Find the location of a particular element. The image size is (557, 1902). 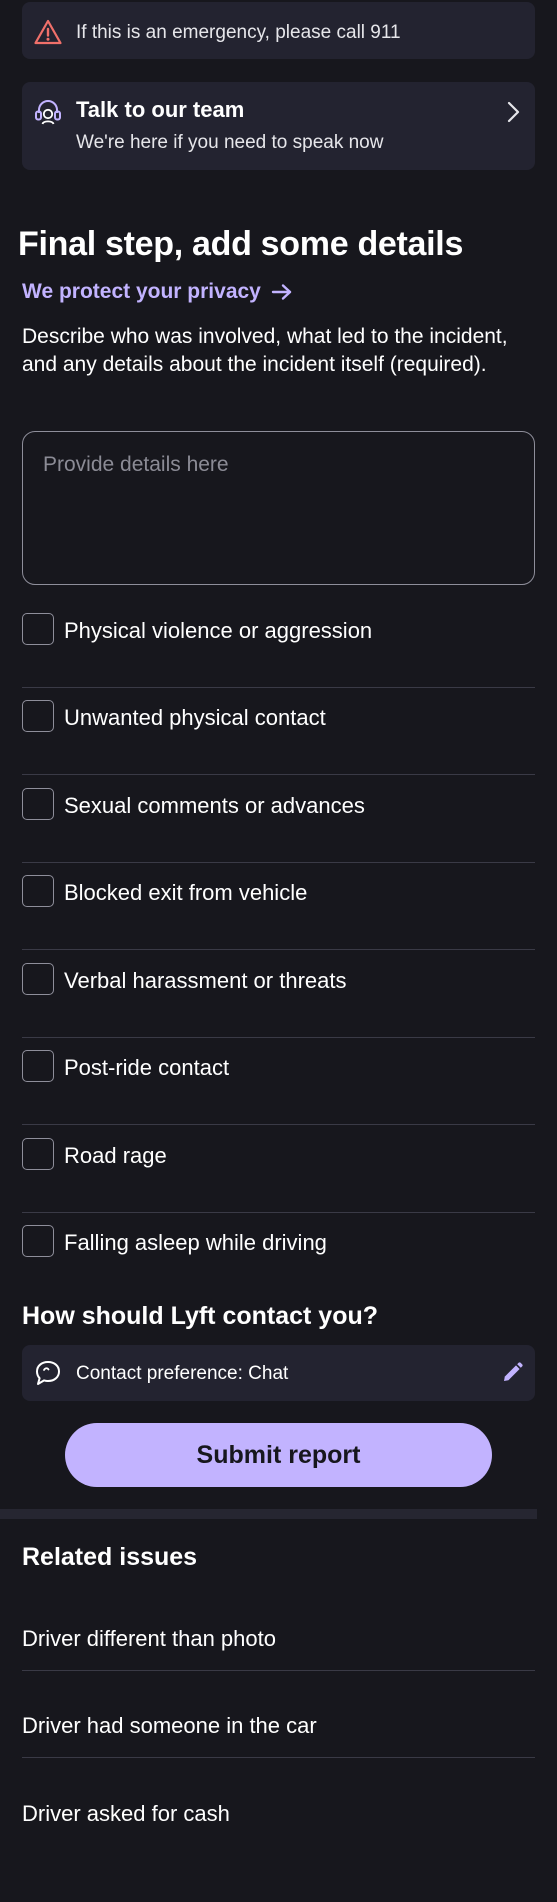

section-divider is located at coordinates (268, 1514).